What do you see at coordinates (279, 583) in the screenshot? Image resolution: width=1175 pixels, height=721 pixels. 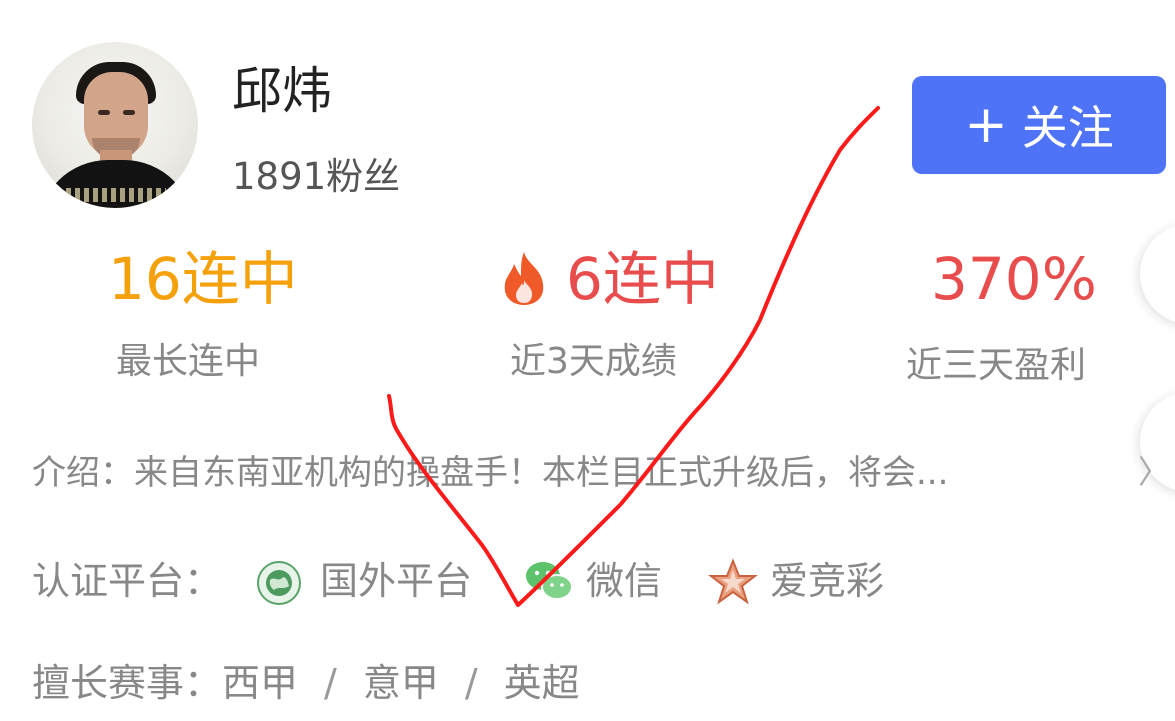 I see `globe-badge-icon` at bounding box center [279, 583].